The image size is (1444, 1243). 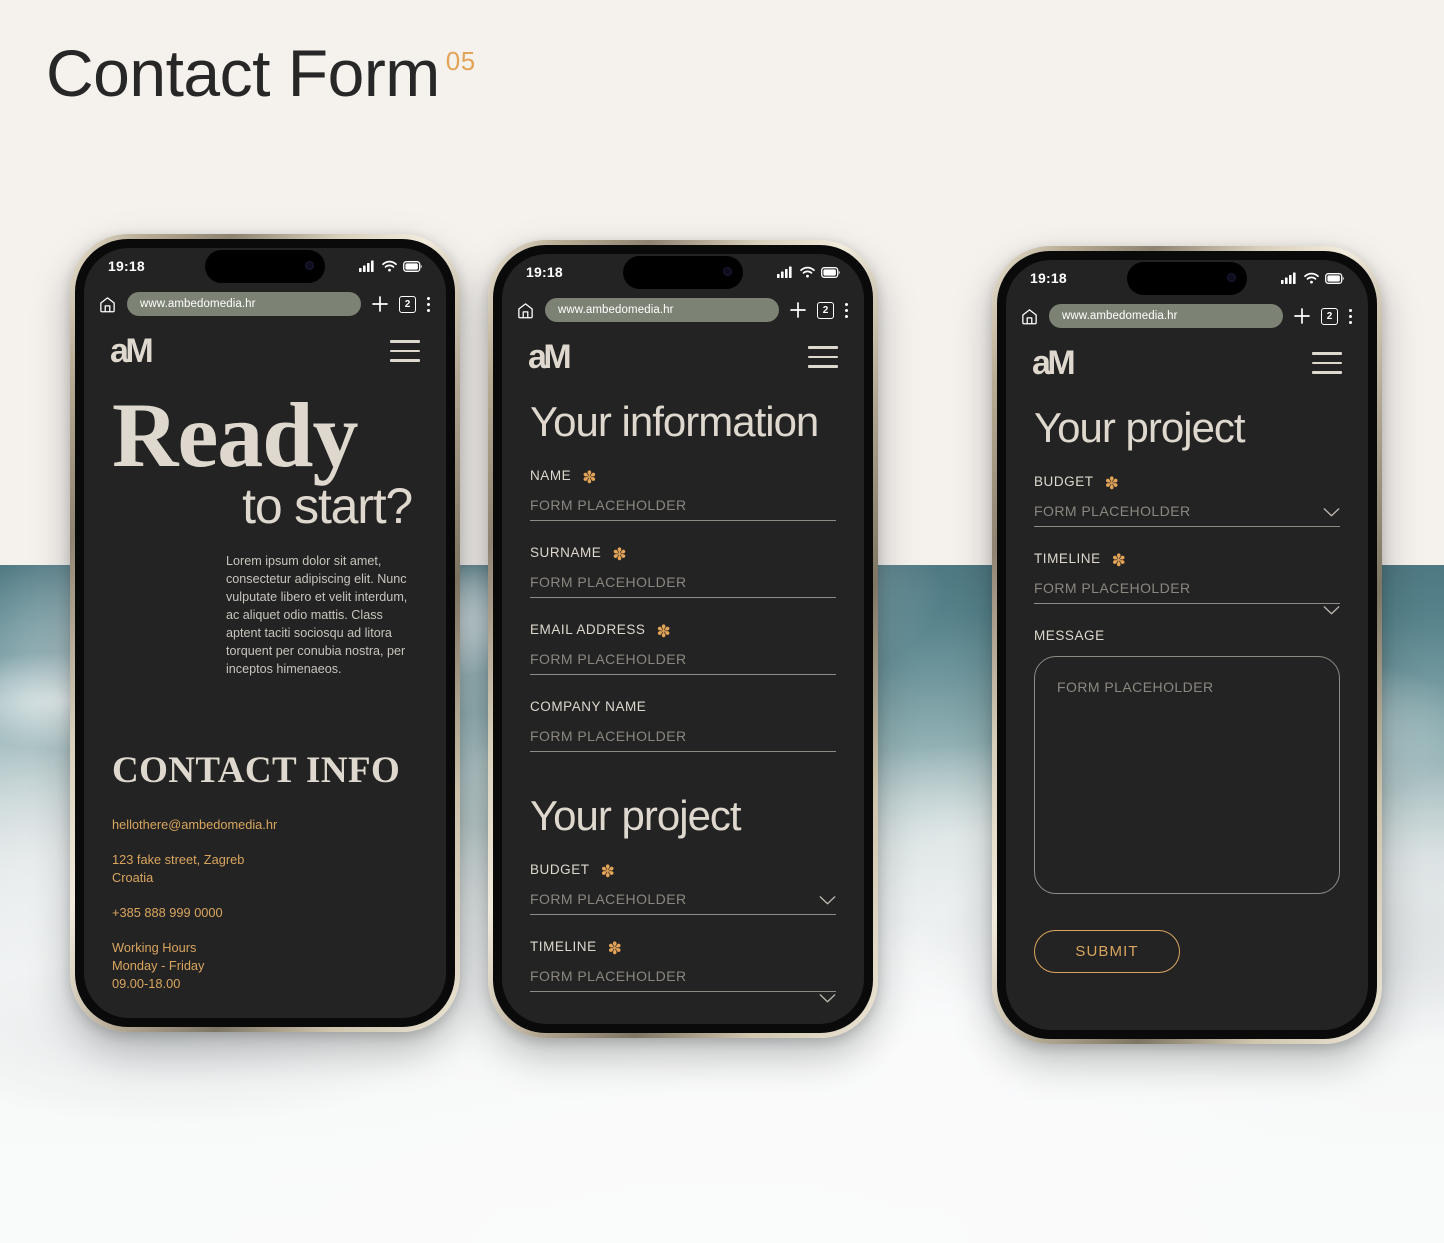 What do you see at coordinates (1187, 775) in the screenshot?
I see `field-message-textarea: FORM PLACEHOLDER` at bounding box center [1187, 775].